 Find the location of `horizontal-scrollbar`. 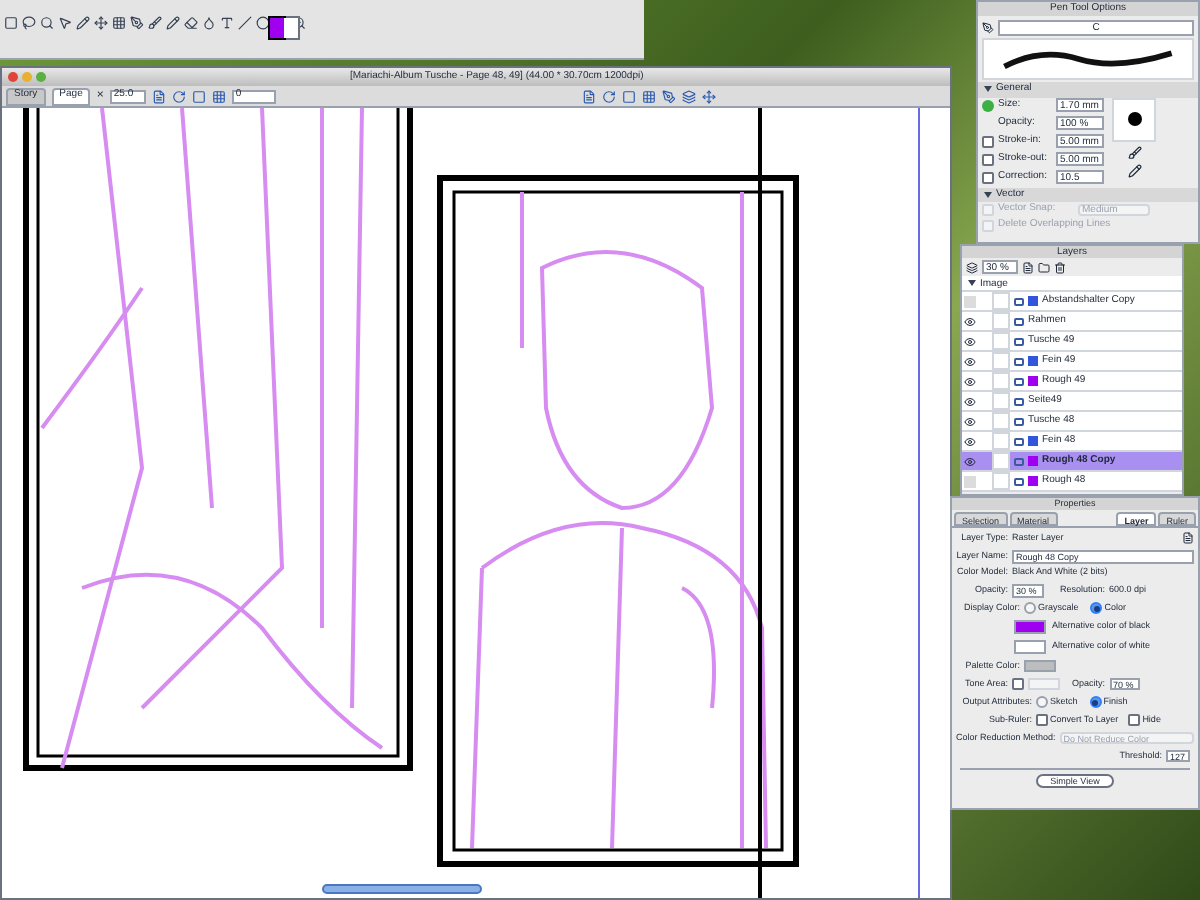

horizontal-scrollbar is located at coordinates (402, 889).